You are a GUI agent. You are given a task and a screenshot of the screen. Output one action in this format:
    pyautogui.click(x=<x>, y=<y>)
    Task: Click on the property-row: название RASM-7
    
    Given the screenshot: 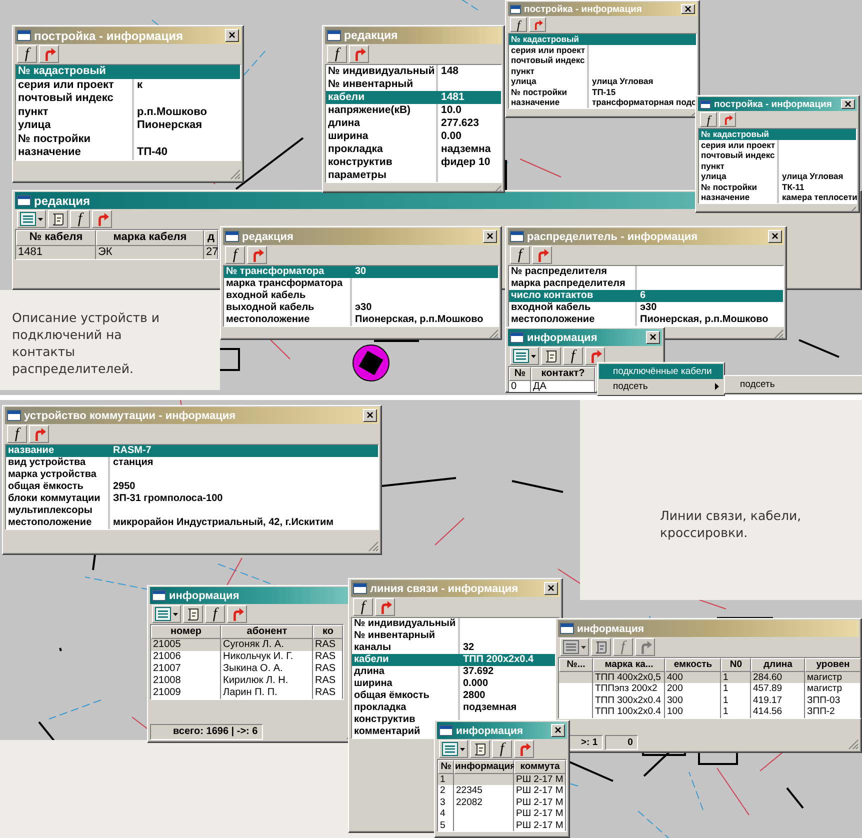 What is the action you would take?
    pyautogui.click(x=192, y=451)
    